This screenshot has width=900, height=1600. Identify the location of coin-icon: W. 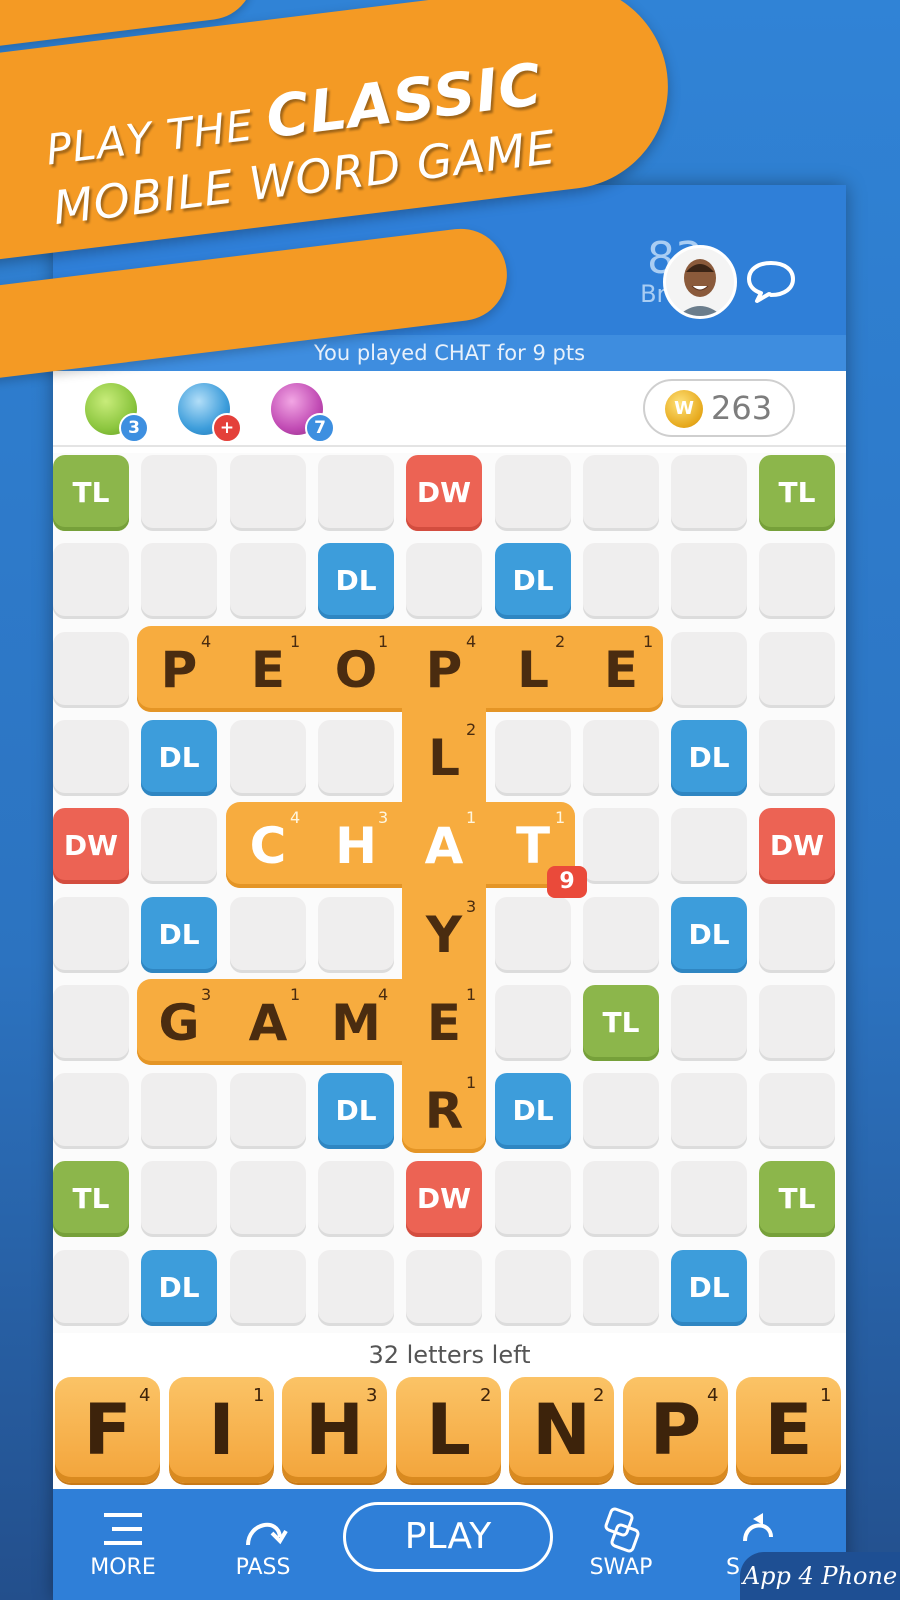
(684, 409).